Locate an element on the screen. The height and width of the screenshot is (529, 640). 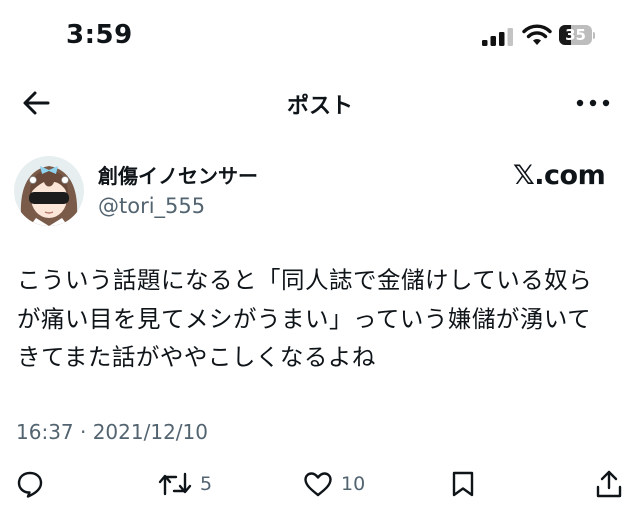
header: ポスト is located at coordinates (320, 103).